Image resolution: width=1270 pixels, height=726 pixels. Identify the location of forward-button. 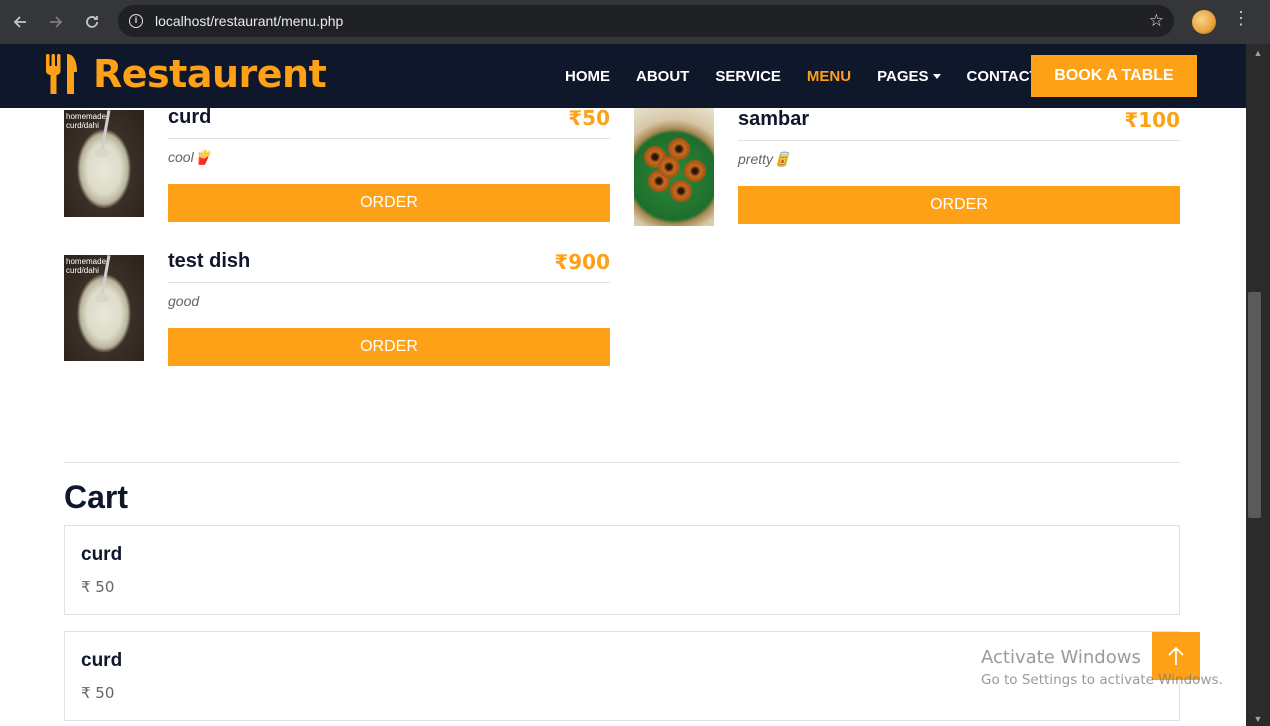
(56, 22).